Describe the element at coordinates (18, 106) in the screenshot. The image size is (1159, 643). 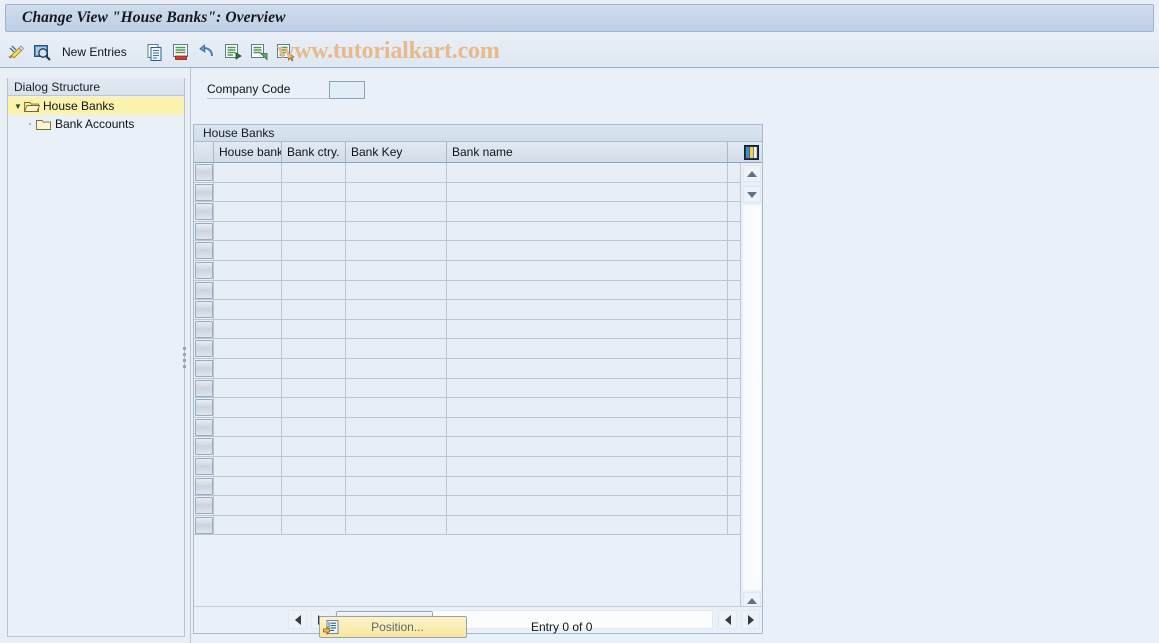
I see `chevron-down-icon: ▼` at that location.